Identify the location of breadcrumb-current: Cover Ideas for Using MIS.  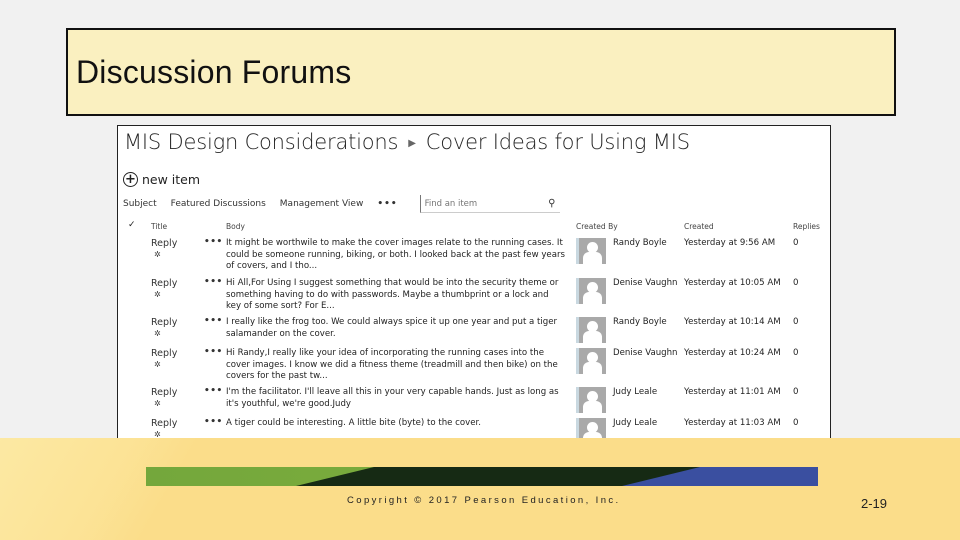
(557, 142).